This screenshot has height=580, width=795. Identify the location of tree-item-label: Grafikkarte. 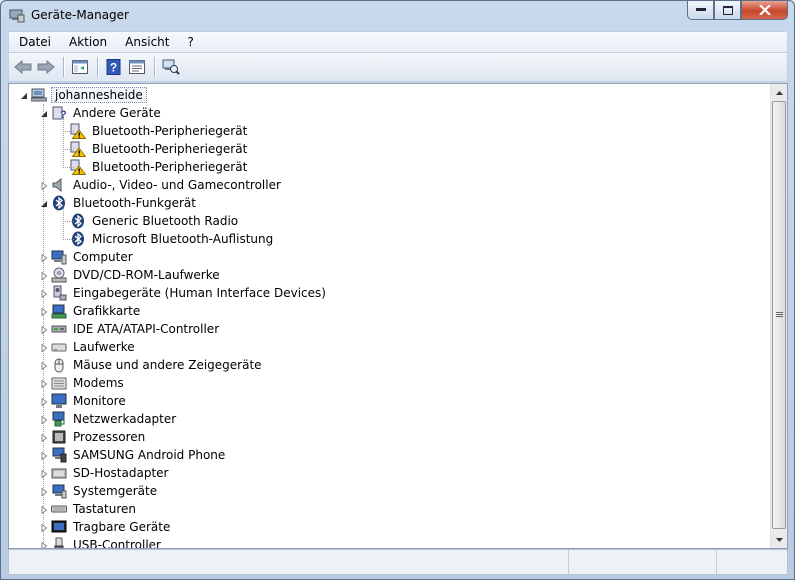
(107, 311).